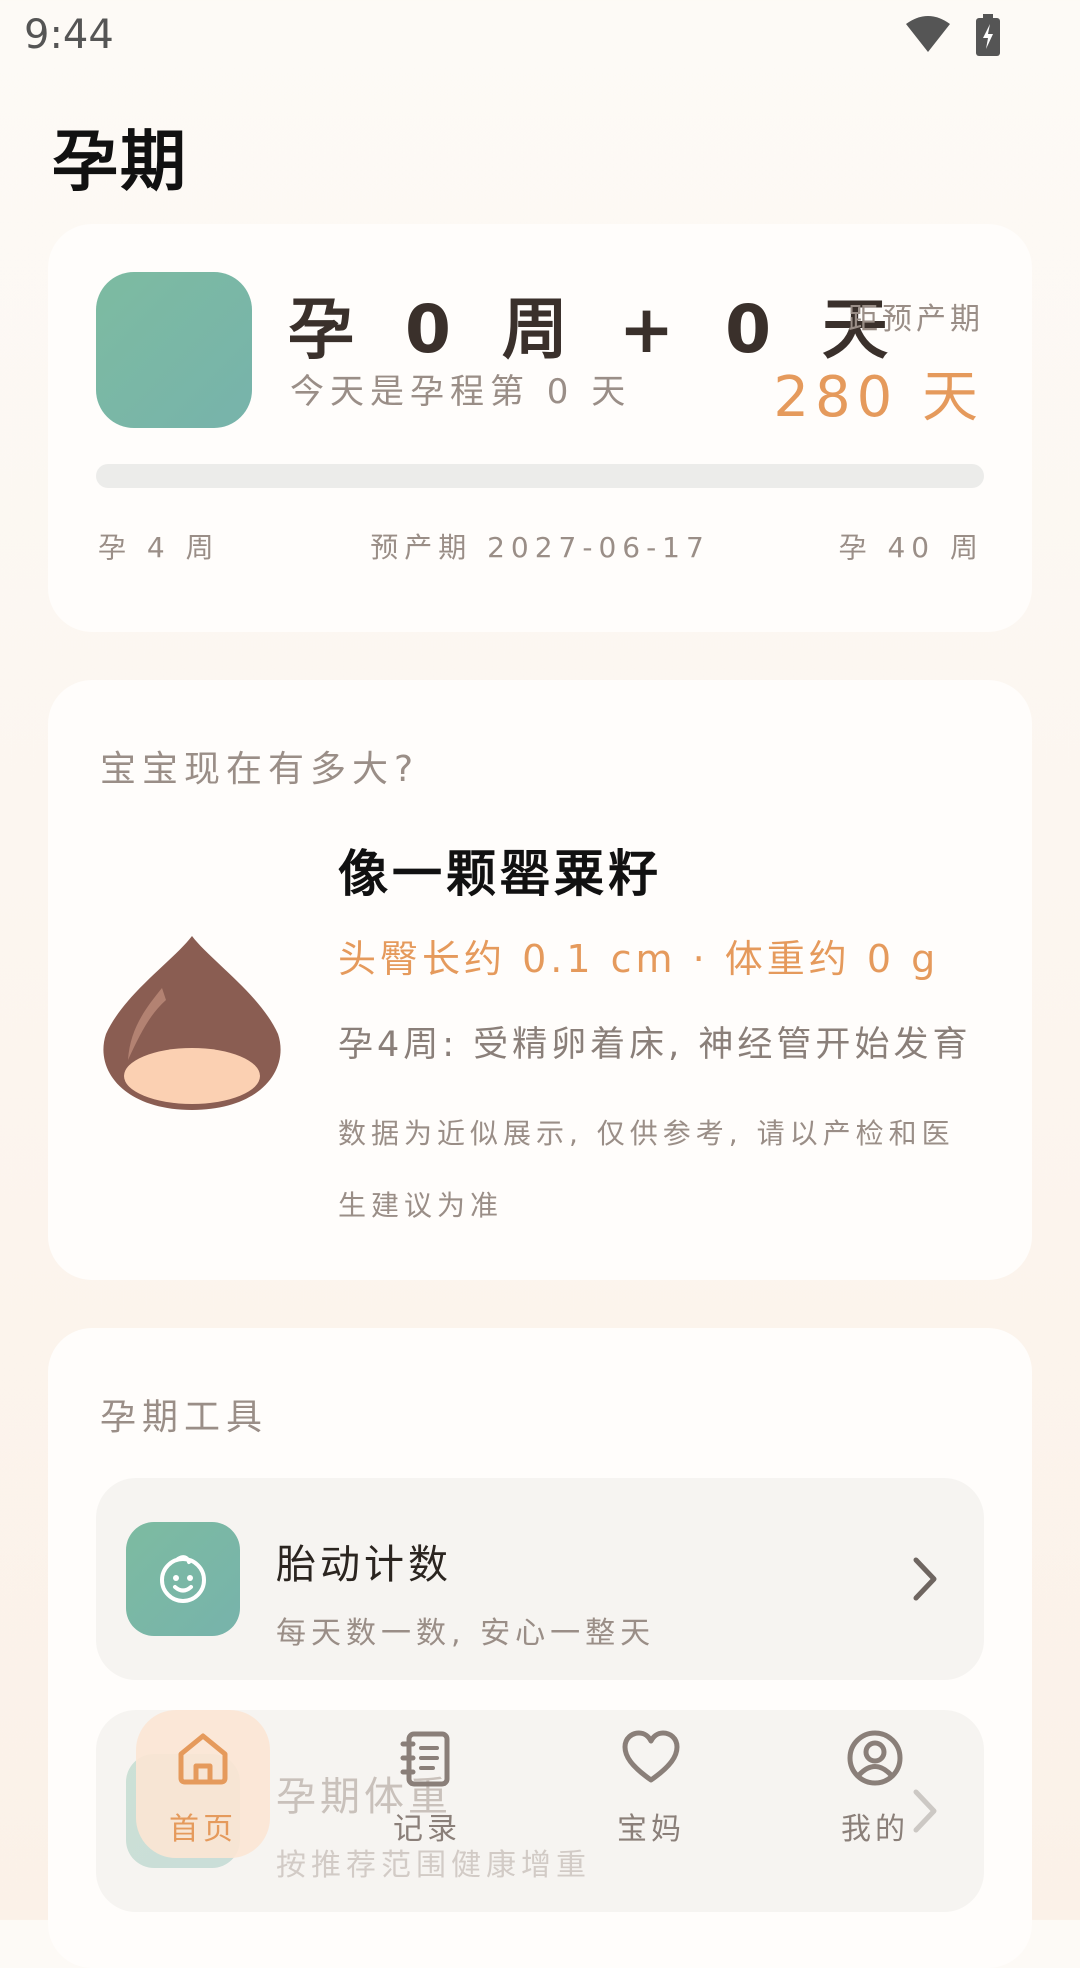  I want to click on battery-icon, so click(988, 35).